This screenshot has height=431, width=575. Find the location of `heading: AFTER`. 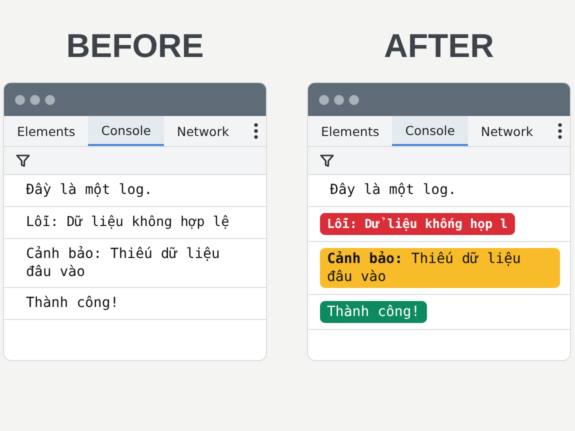

heading: AFTER is located at coordinates (439, 46).